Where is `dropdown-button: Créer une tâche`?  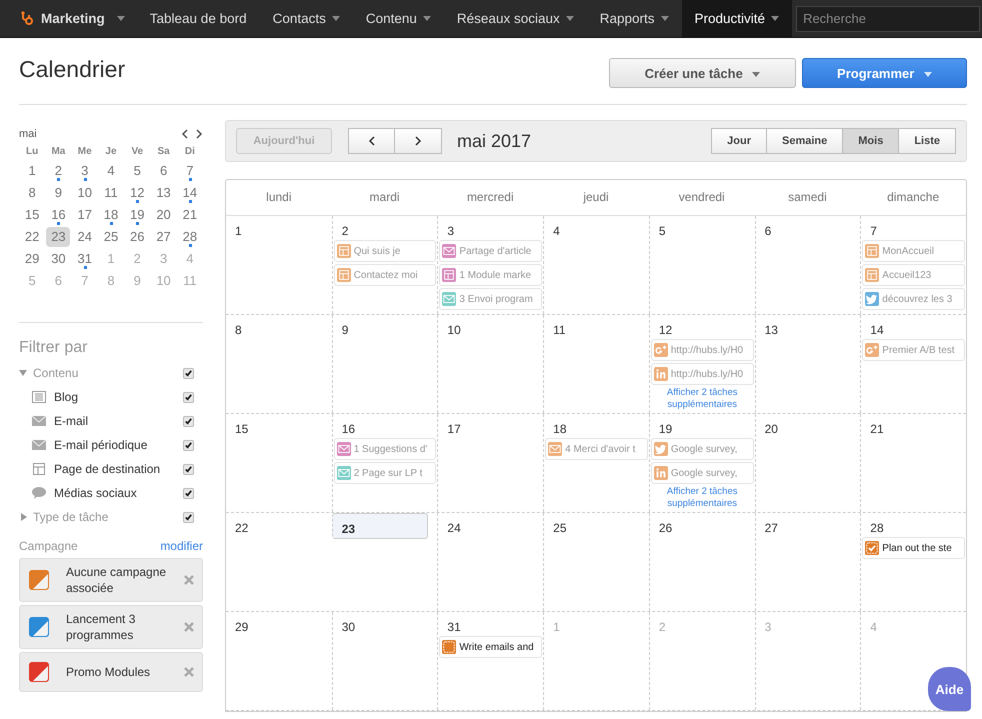
dropdown-button: Créer une tâche is located at coordinates (702, 73).